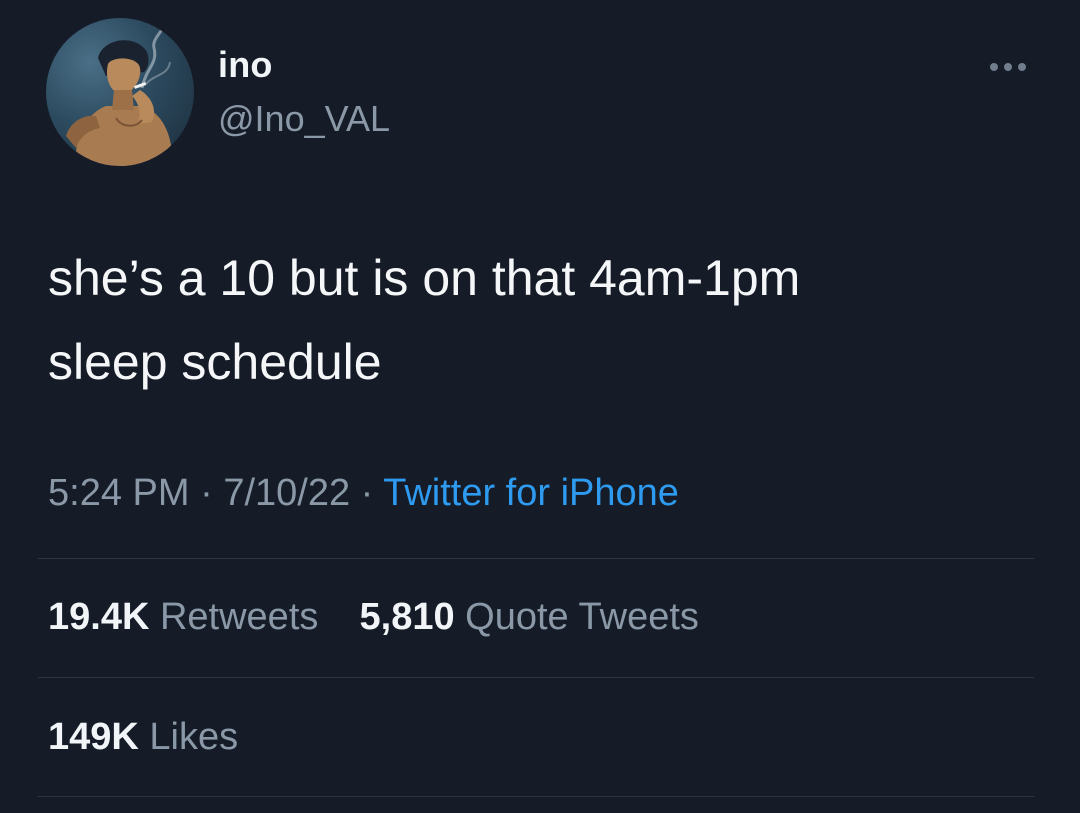 This screenshot has width=1080, height=813. I want to click on retweets-stat: 19.4K Retweets, so click(188, 617).